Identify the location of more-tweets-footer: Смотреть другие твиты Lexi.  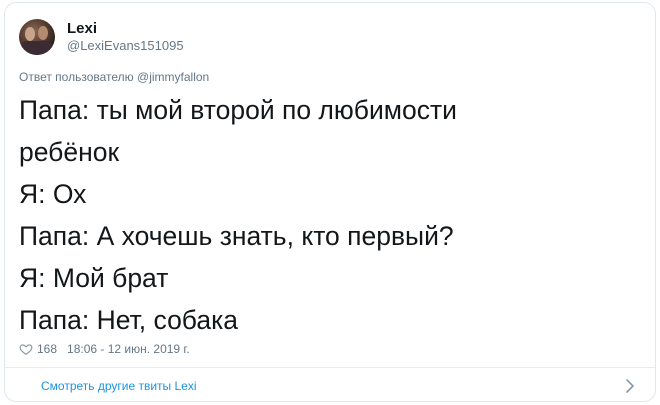
(330, 384).